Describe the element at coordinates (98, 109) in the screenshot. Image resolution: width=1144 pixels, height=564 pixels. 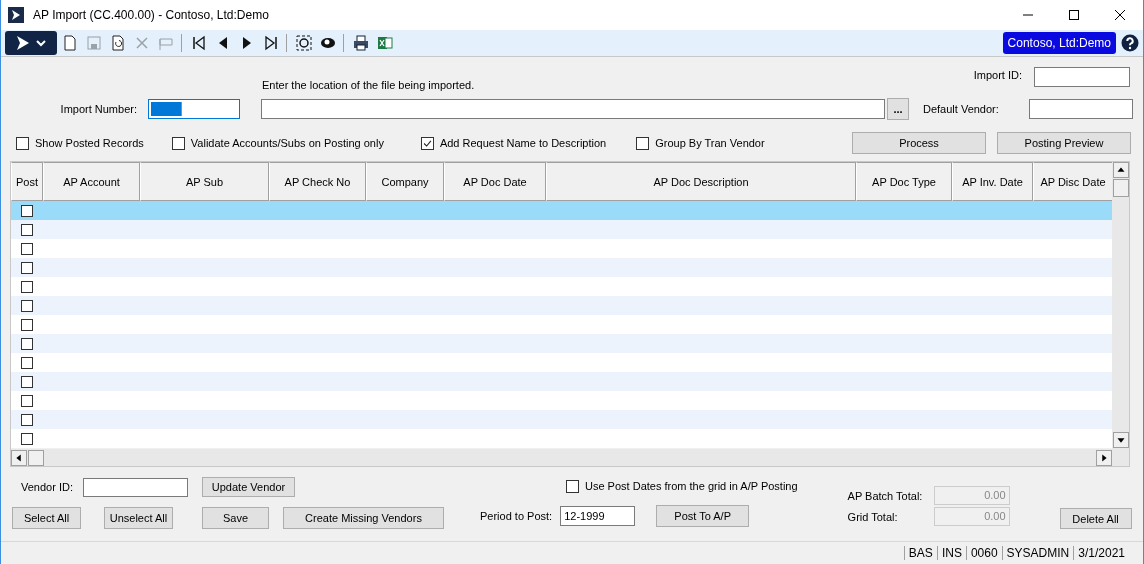
I see `import-number-label: Import Number:` at that location.